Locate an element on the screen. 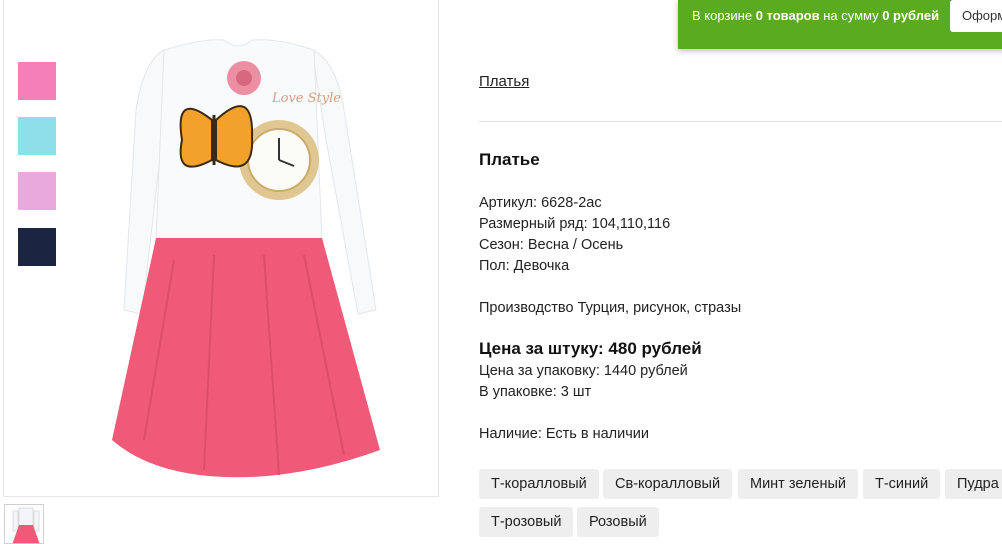 This screenshot has height=544, width=1002. availability: Наличие: Есть в наличии is located at coordinates (564, 434).